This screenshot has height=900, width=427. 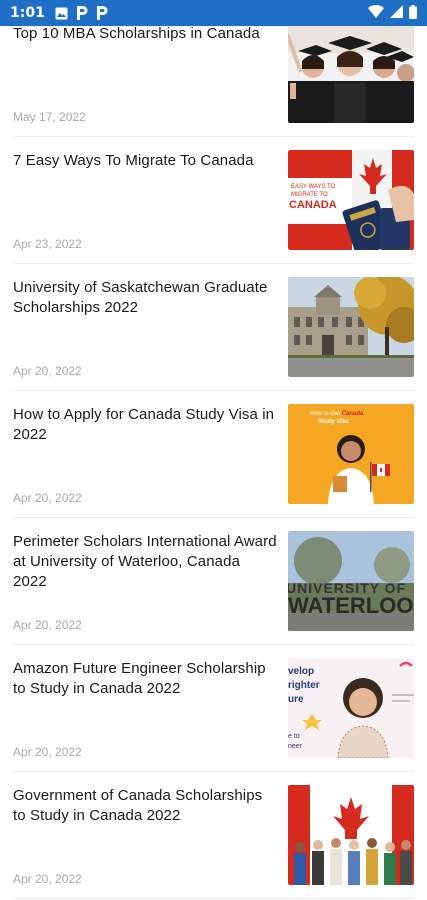 I want to click on future-engineer-image: velop righter ure e to neer, so click(x=351, y=708).